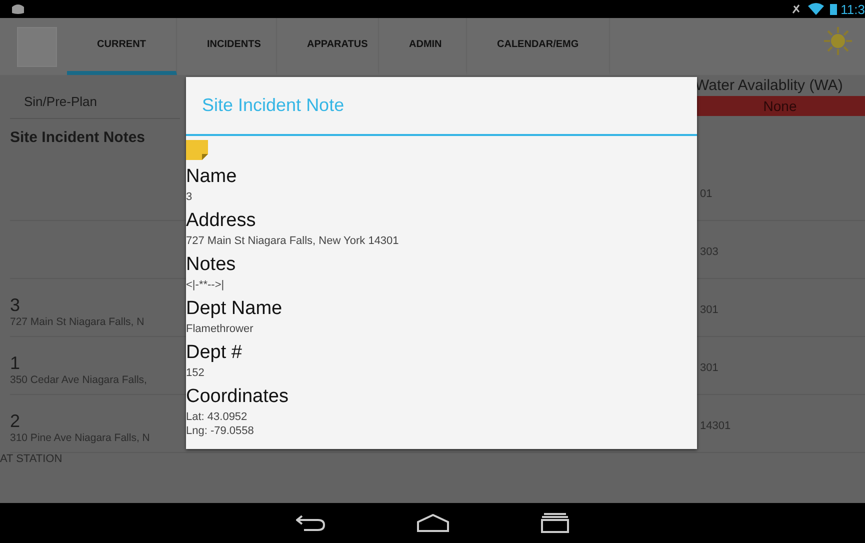  Describe the element at coordinates (328, 46) in the screenshot. I see `tab: APPARATUS` at that location.